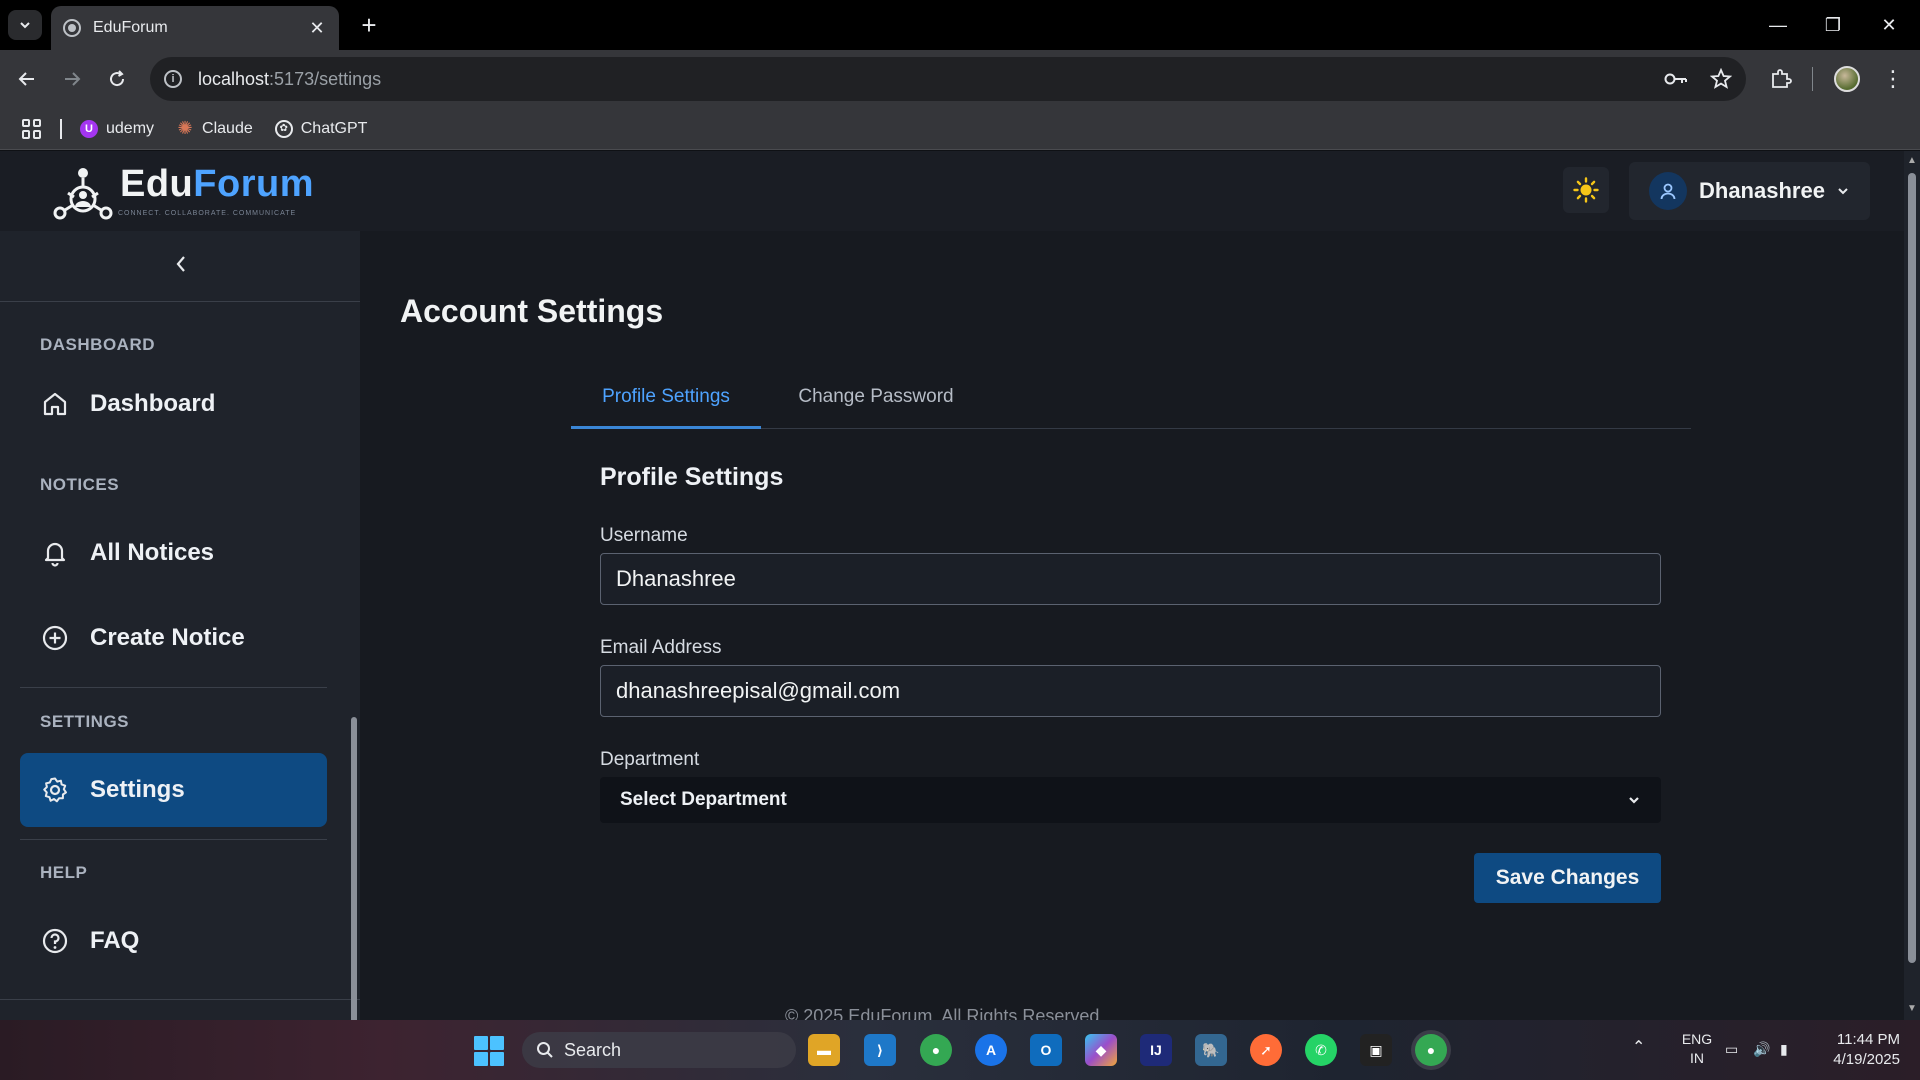 The image size is (1920, 1080). Describe the element at coordinates (1889, 25) in the screenshot. I see `close-window-button: ✕` at that location.